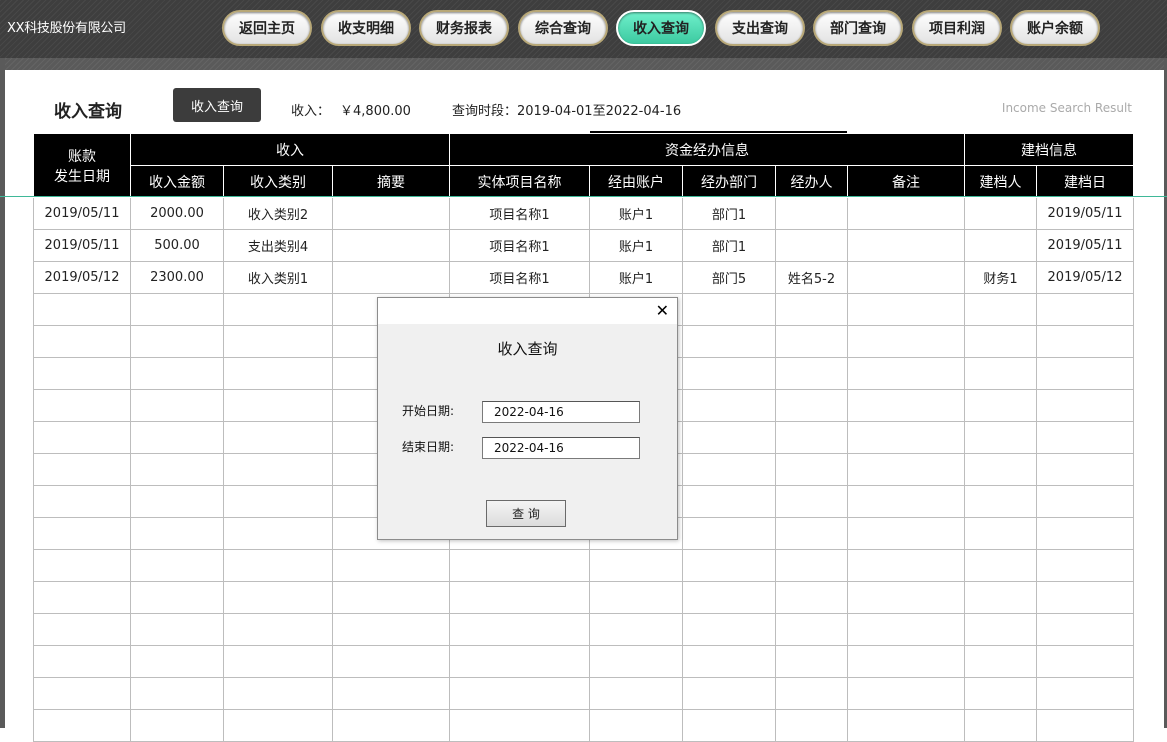 The image size is (1167, 742). What do you see at coordinates (82, 165) in the screenshot?
I see `header-date: 账款 发生日期` at bounding box center [82, 165].